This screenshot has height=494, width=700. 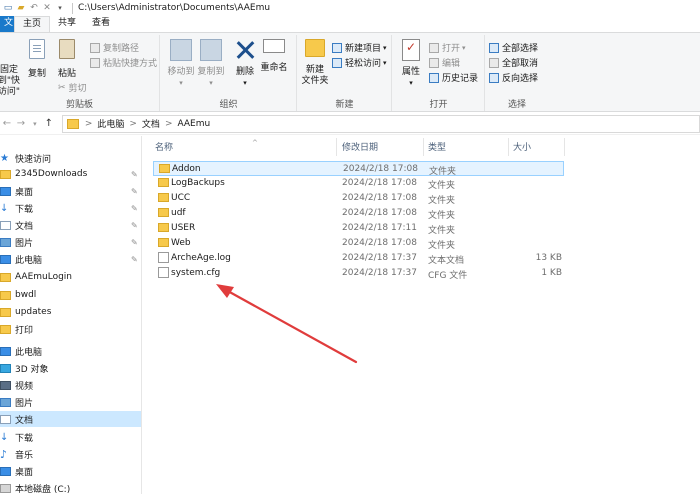 I want to click on nav-item-label: 视频, so click(x=24, y=386).